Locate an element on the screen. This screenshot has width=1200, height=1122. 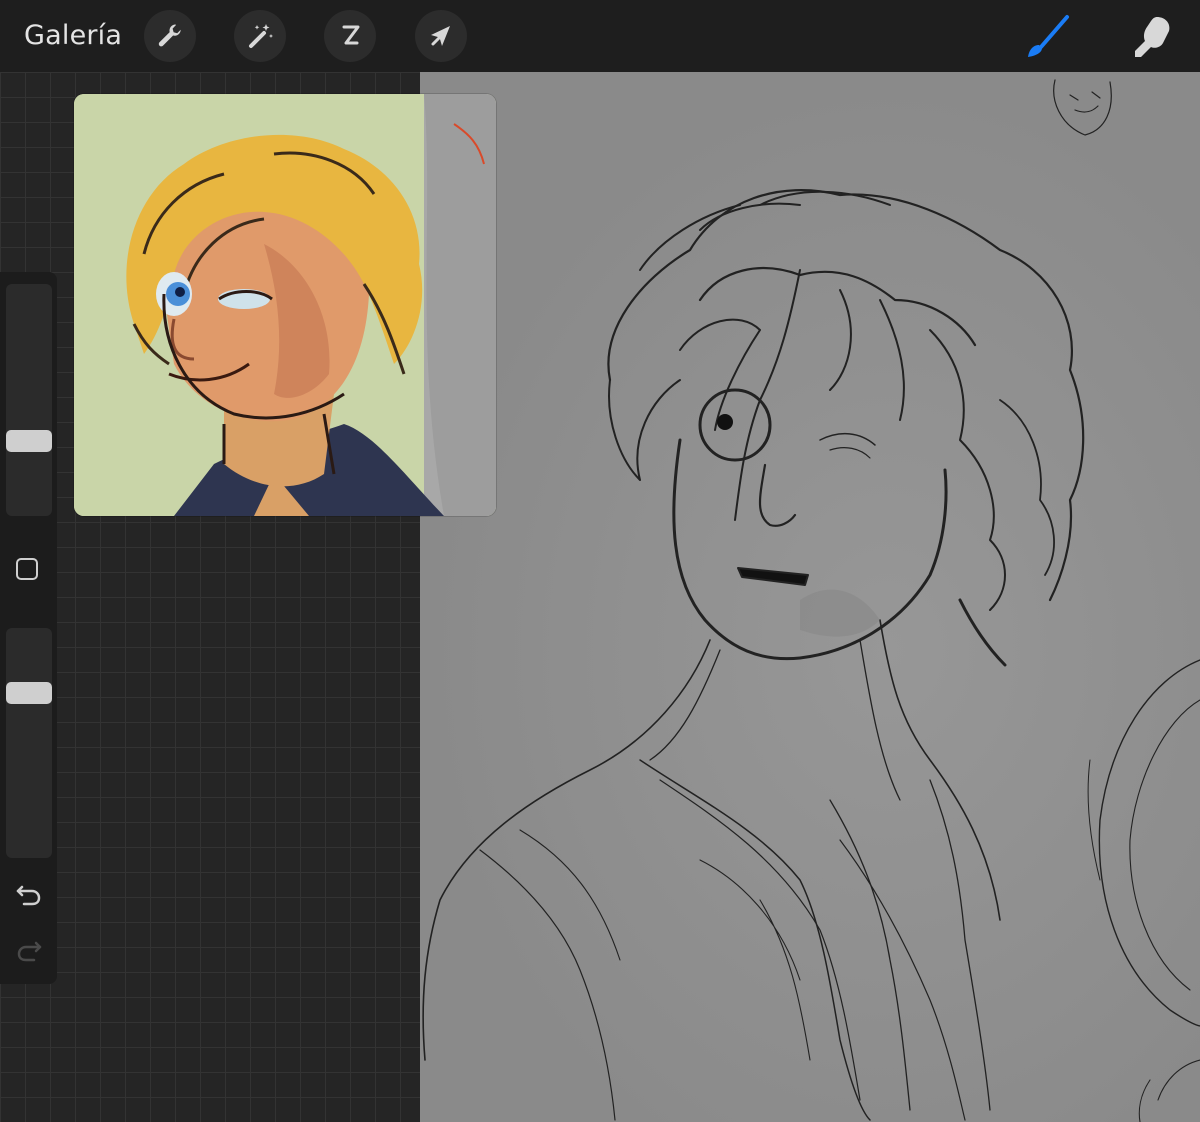
brush-button is located at coordinates (1047, 37).